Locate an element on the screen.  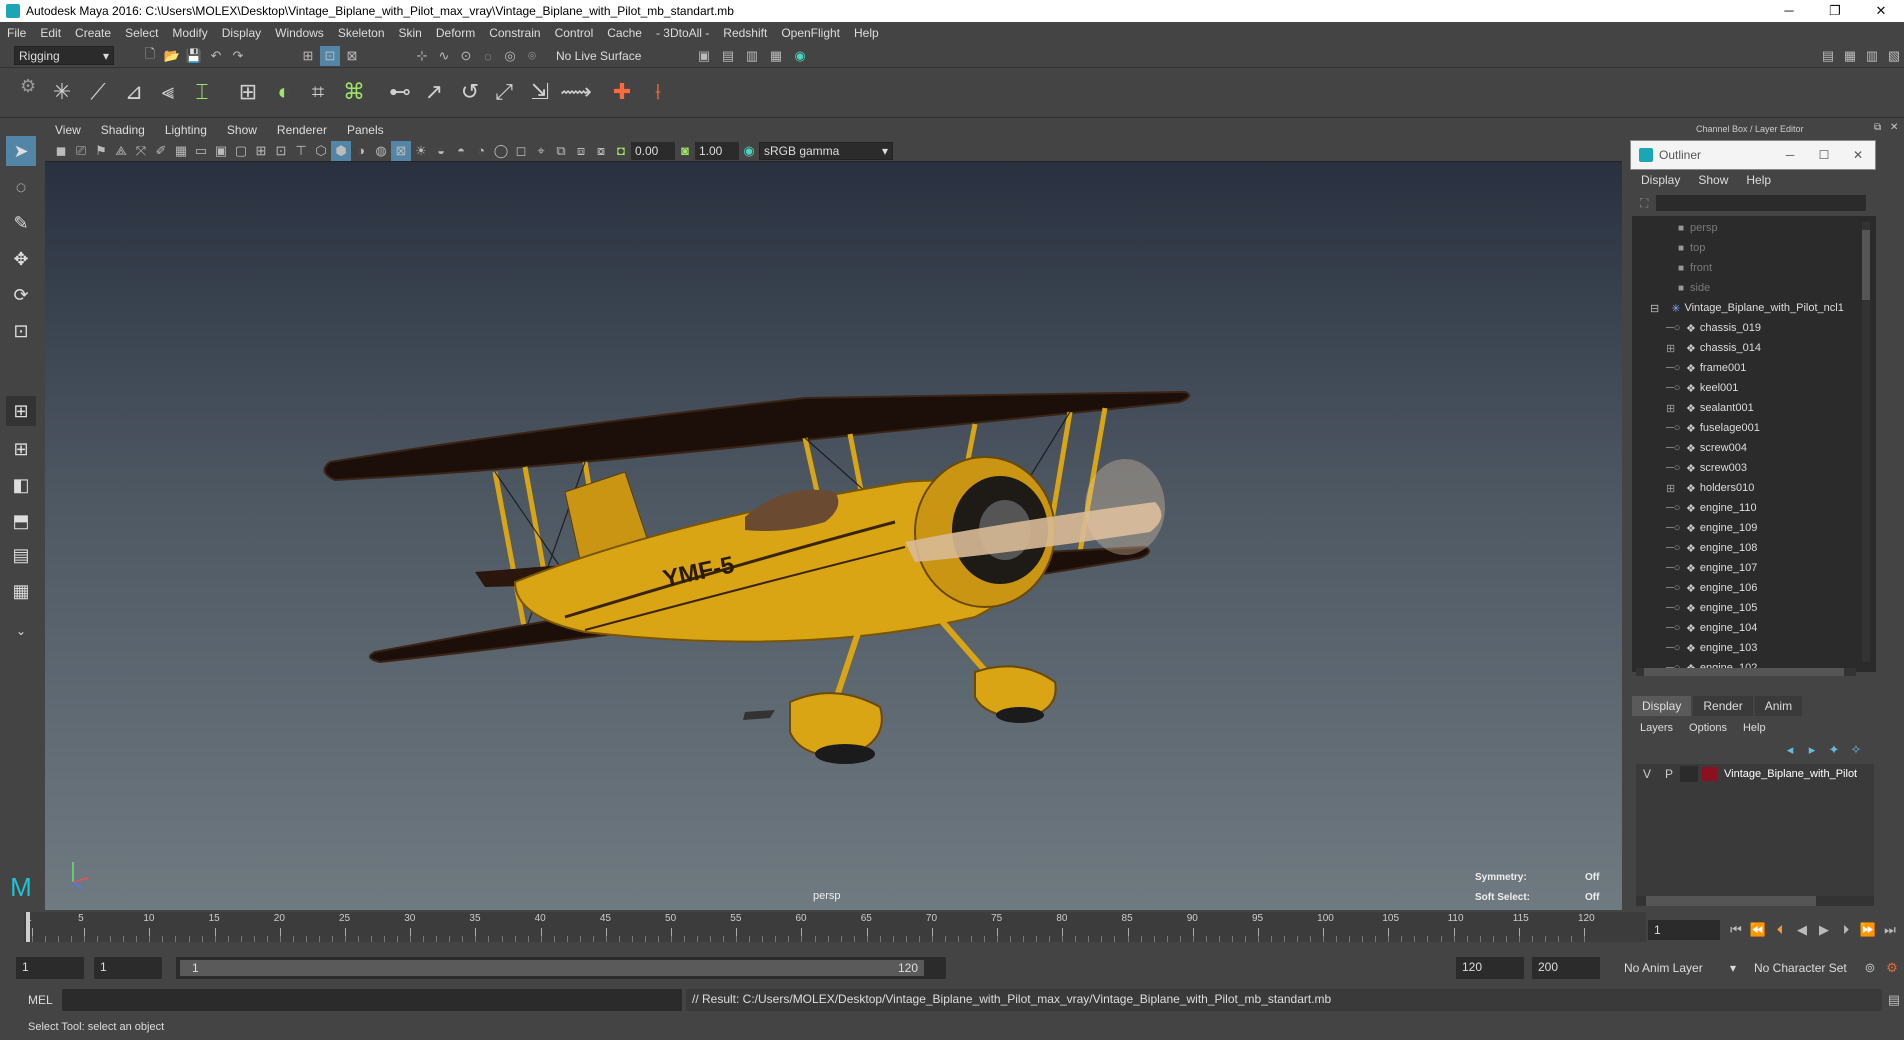
current-frame-field: 1 is located at coordinates (1684, 930).